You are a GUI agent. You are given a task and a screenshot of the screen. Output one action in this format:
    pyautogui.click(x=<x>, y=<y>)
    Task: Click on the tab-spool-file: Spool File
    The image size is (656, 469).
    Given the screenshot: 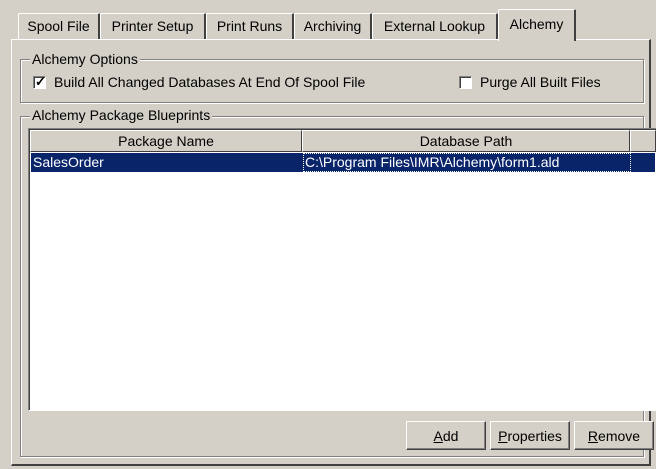 What is the action you would take?
    pyautogui.click(x=59, y=26)
    